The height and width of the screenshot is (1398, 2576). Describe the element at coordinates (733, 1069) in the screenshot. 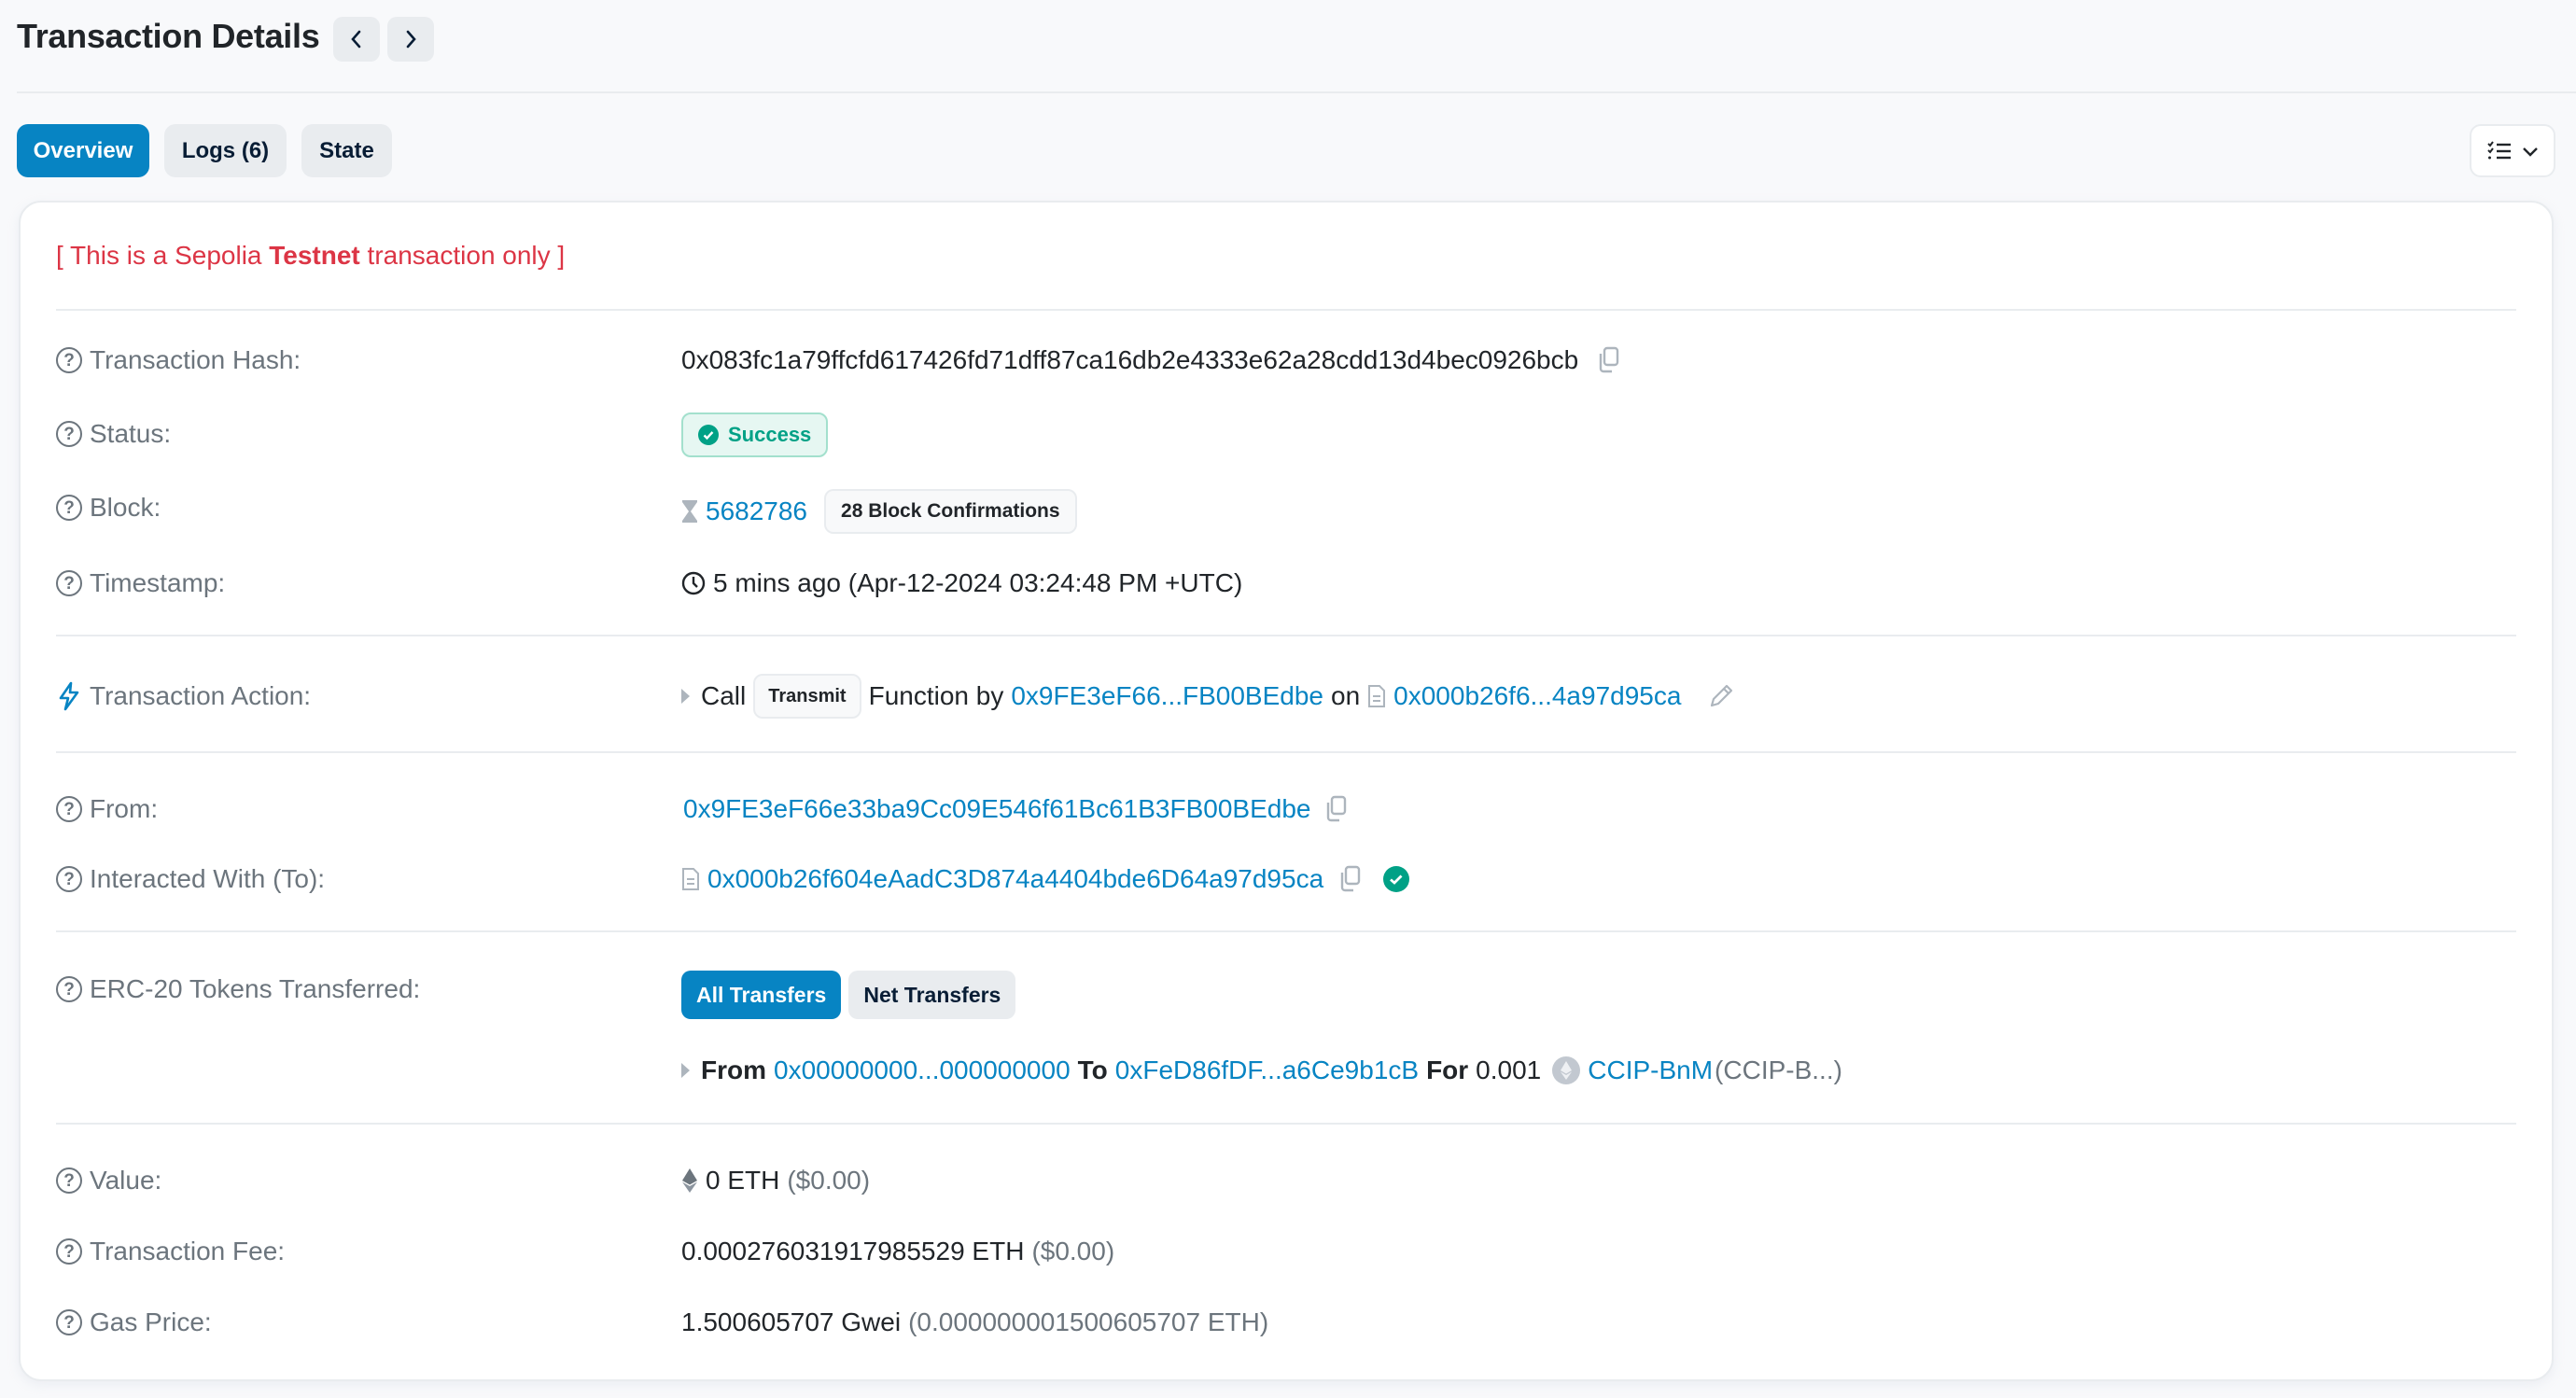

I see `transfer-from-label: From` at that location.